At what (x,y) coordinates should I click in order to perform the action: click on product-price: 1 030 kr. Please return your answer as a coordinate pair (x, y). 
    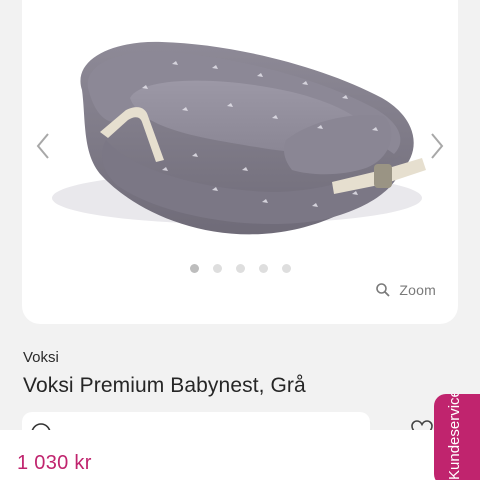
    Looking at the image, I should click on (54, 463).